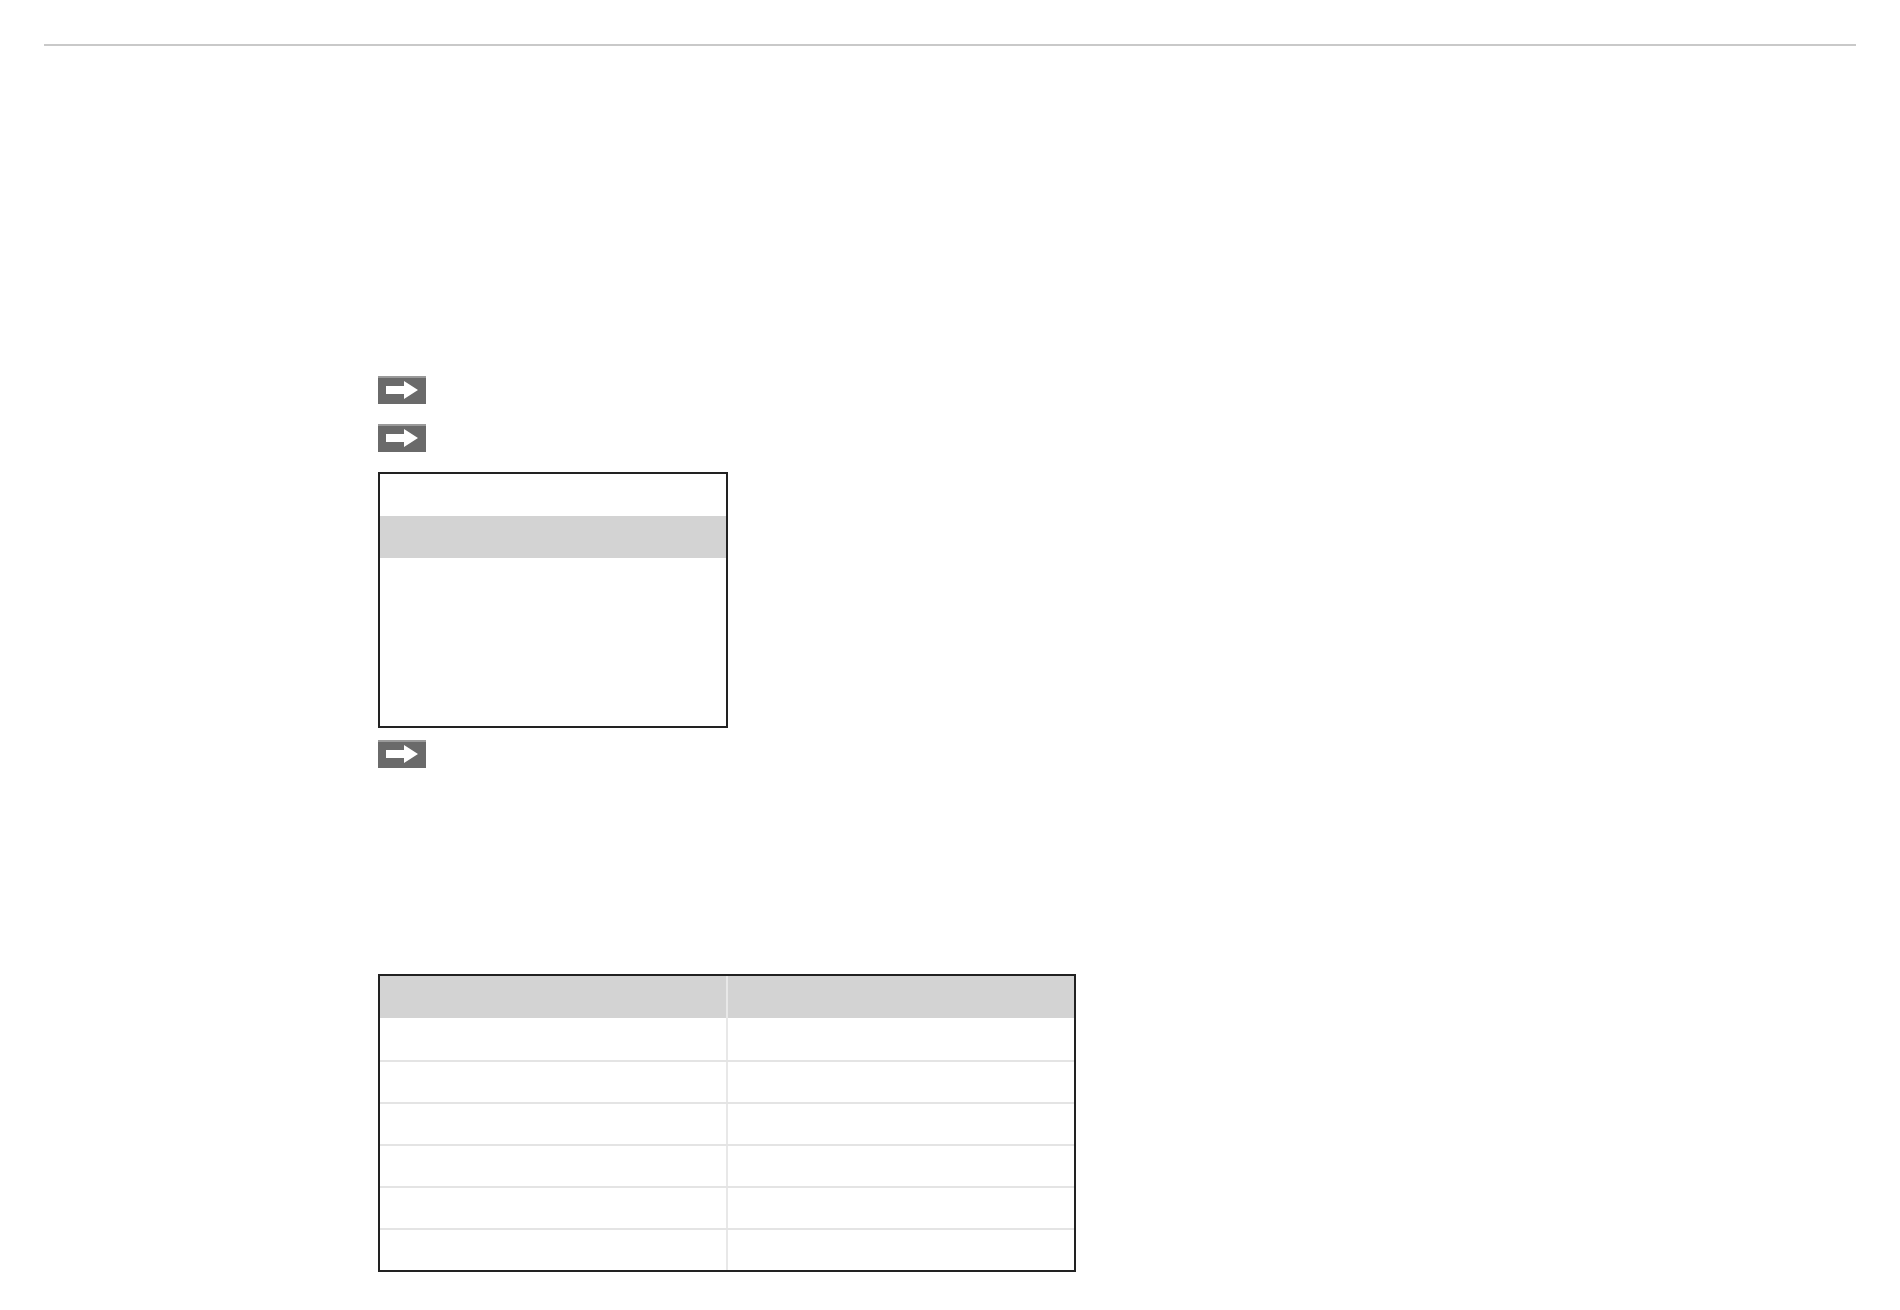 Image resolution: width=1900 pixels, height=1310 pixels. What do you see at coordinates (553, 537) in the screenshot?
I see `menu-item-highlight` at bounding box center [553, 537].